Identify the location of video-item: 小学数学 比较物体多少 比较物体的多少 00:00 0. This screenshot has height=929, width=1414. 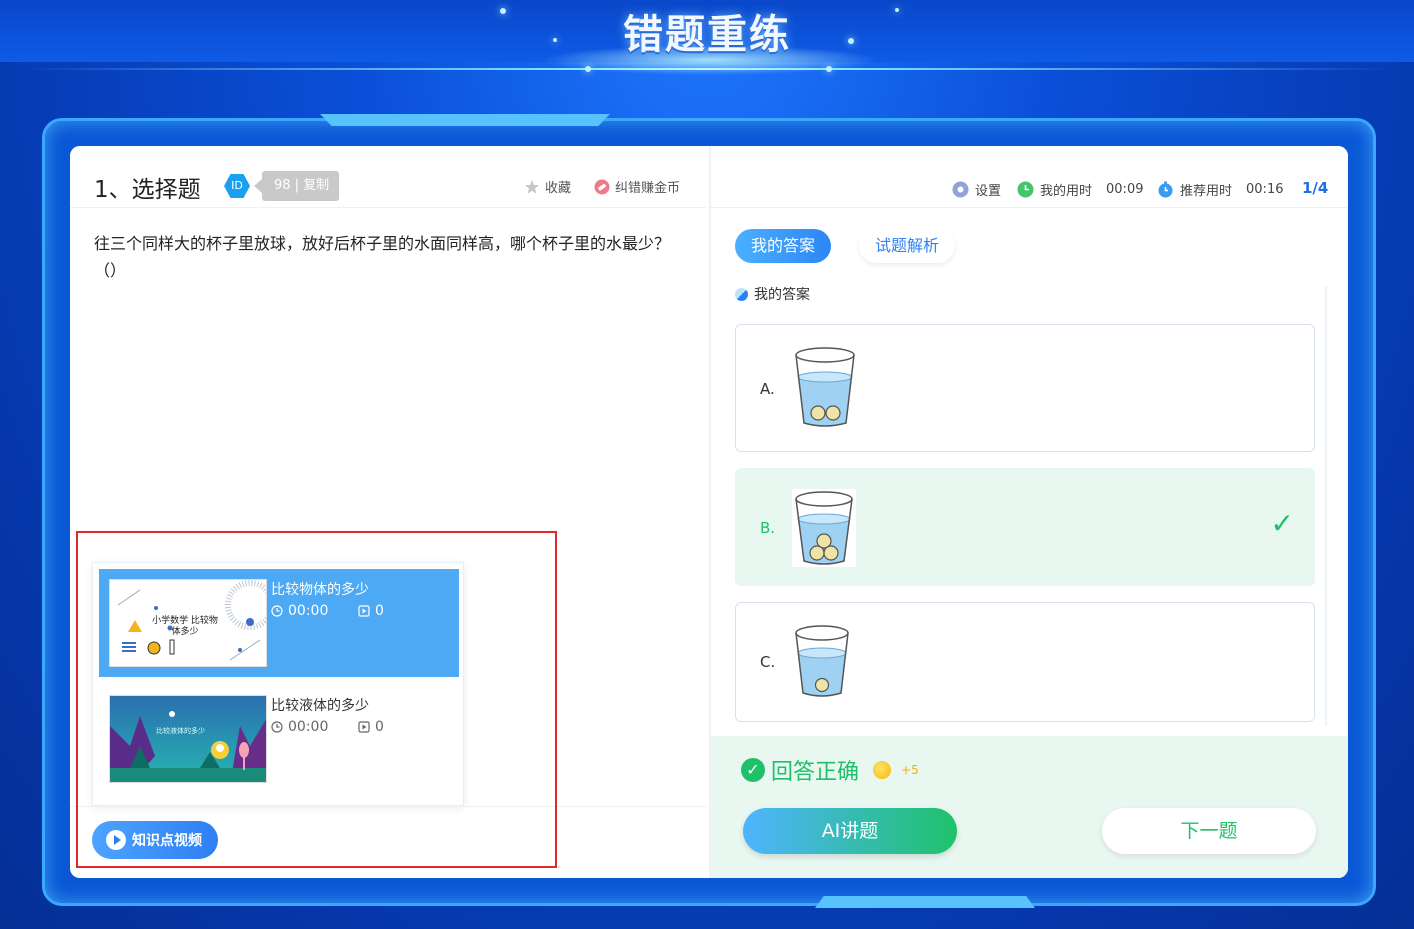
(279, 623).